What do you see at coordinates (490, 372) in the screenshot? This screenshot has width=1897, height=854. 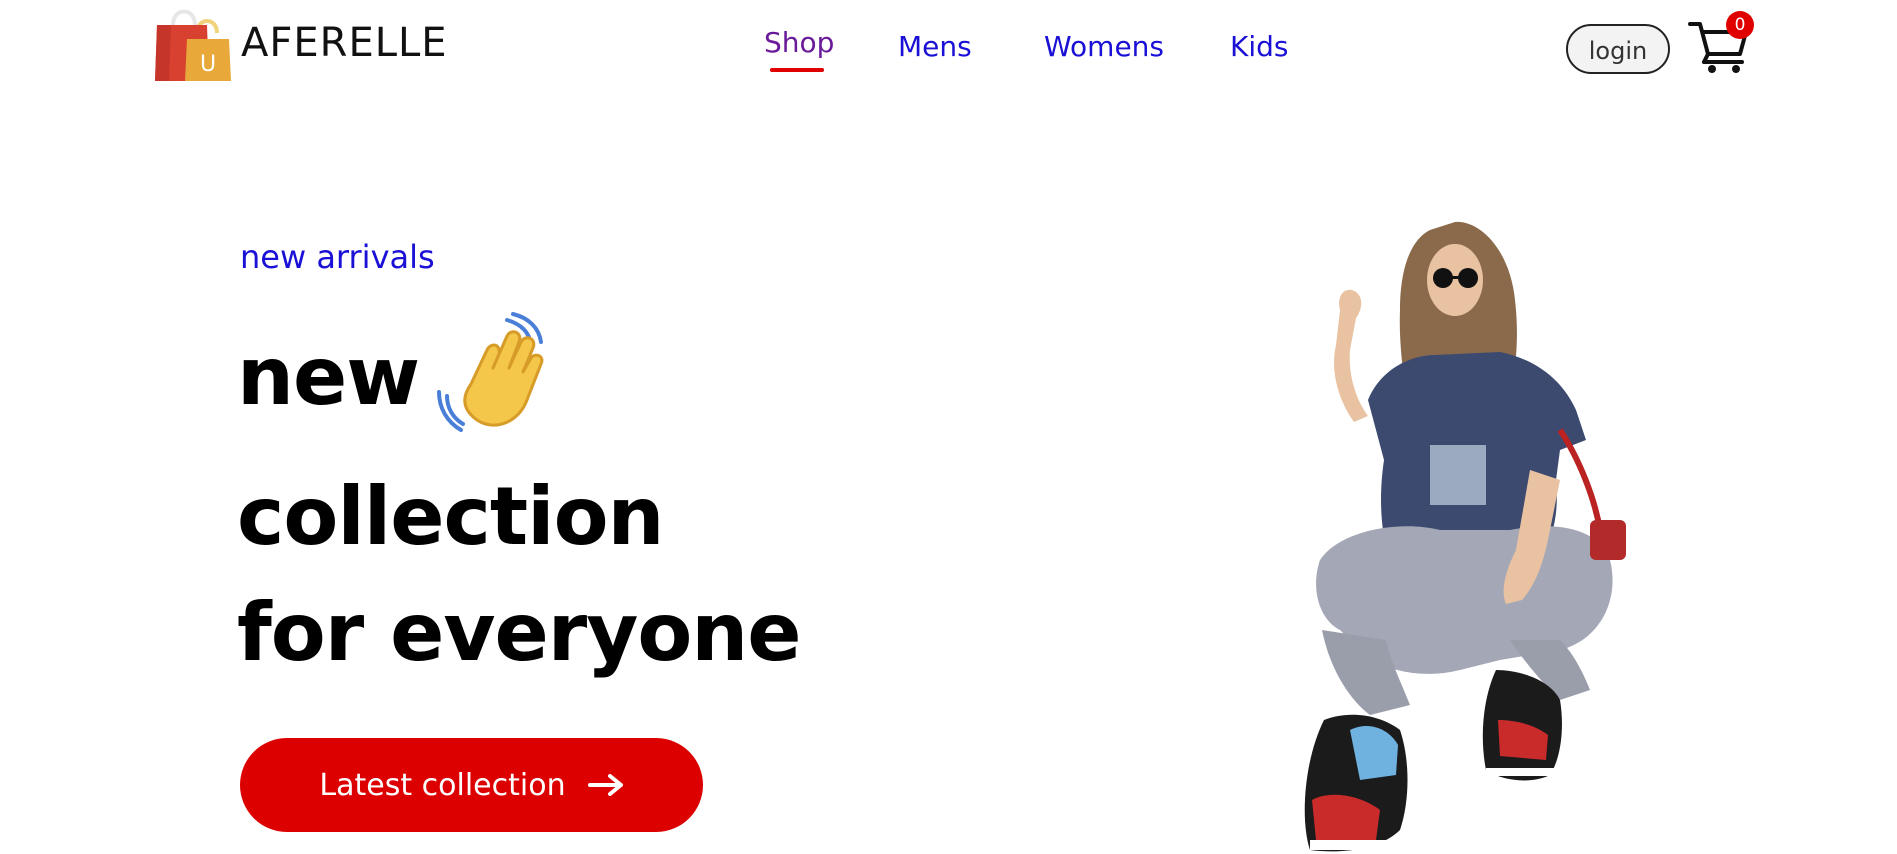 I see `waving-hand-icon` at bounding box center [490, 372].